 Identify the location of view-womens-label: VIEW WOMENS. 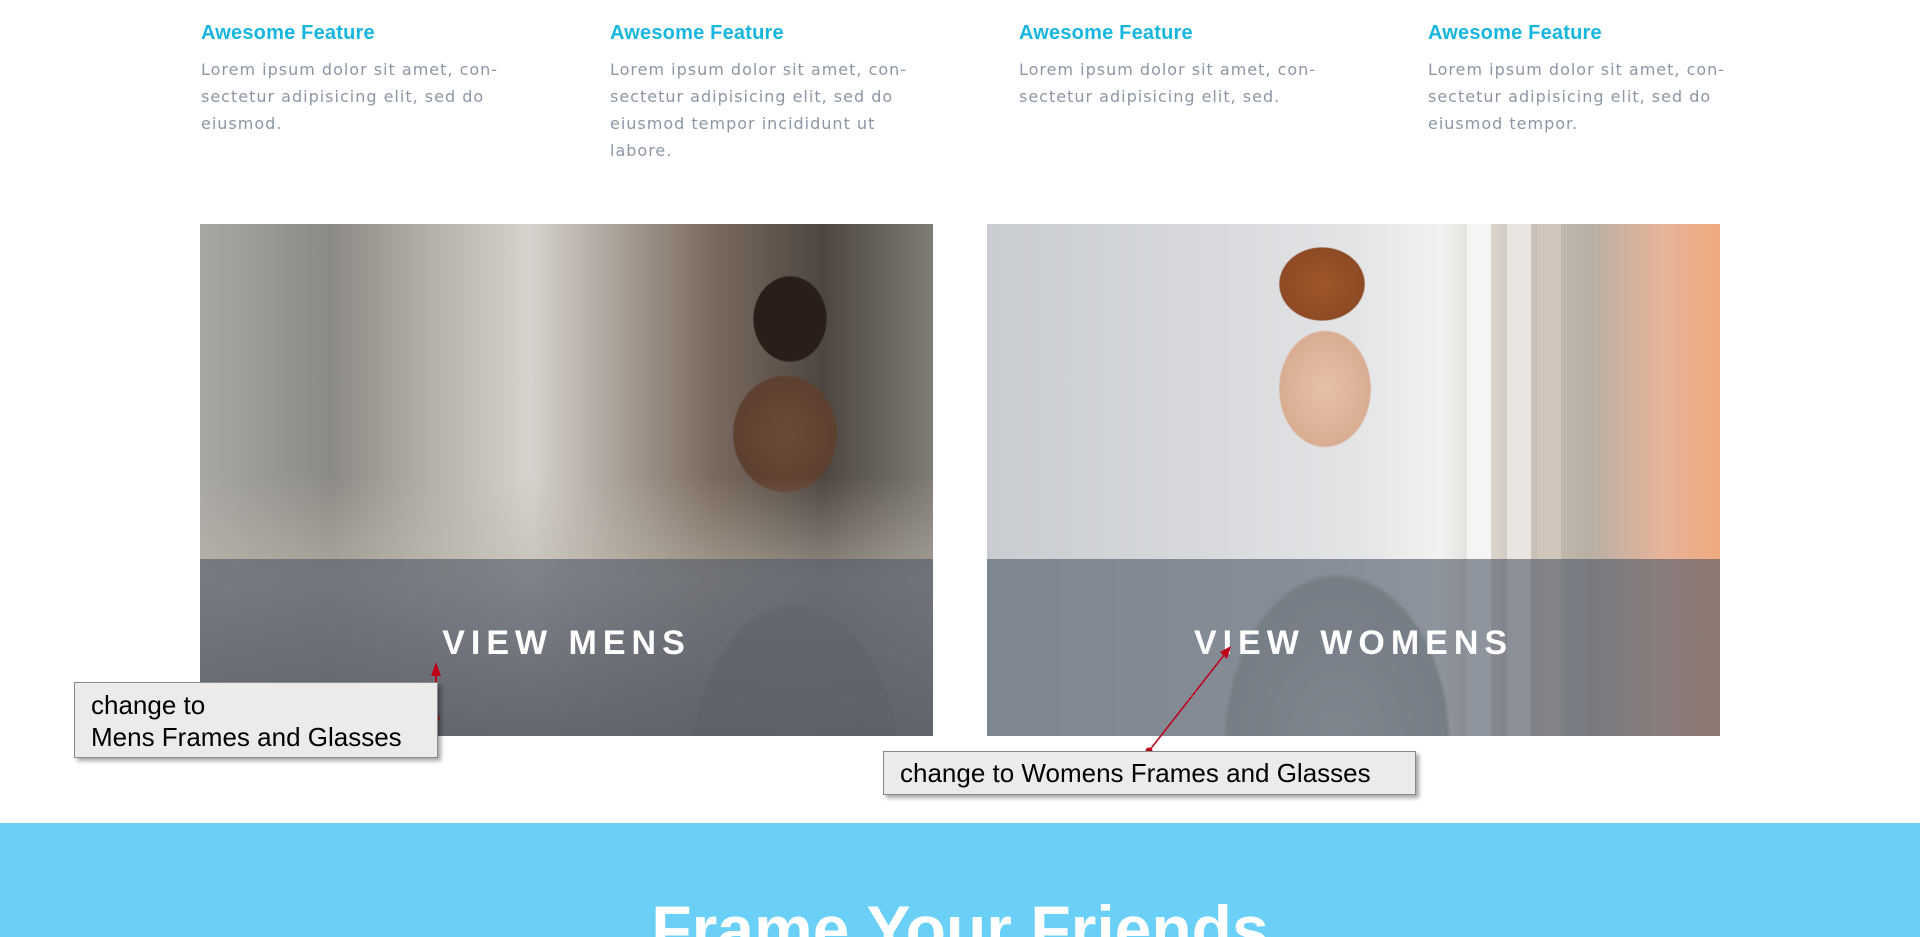
(1353, 643).